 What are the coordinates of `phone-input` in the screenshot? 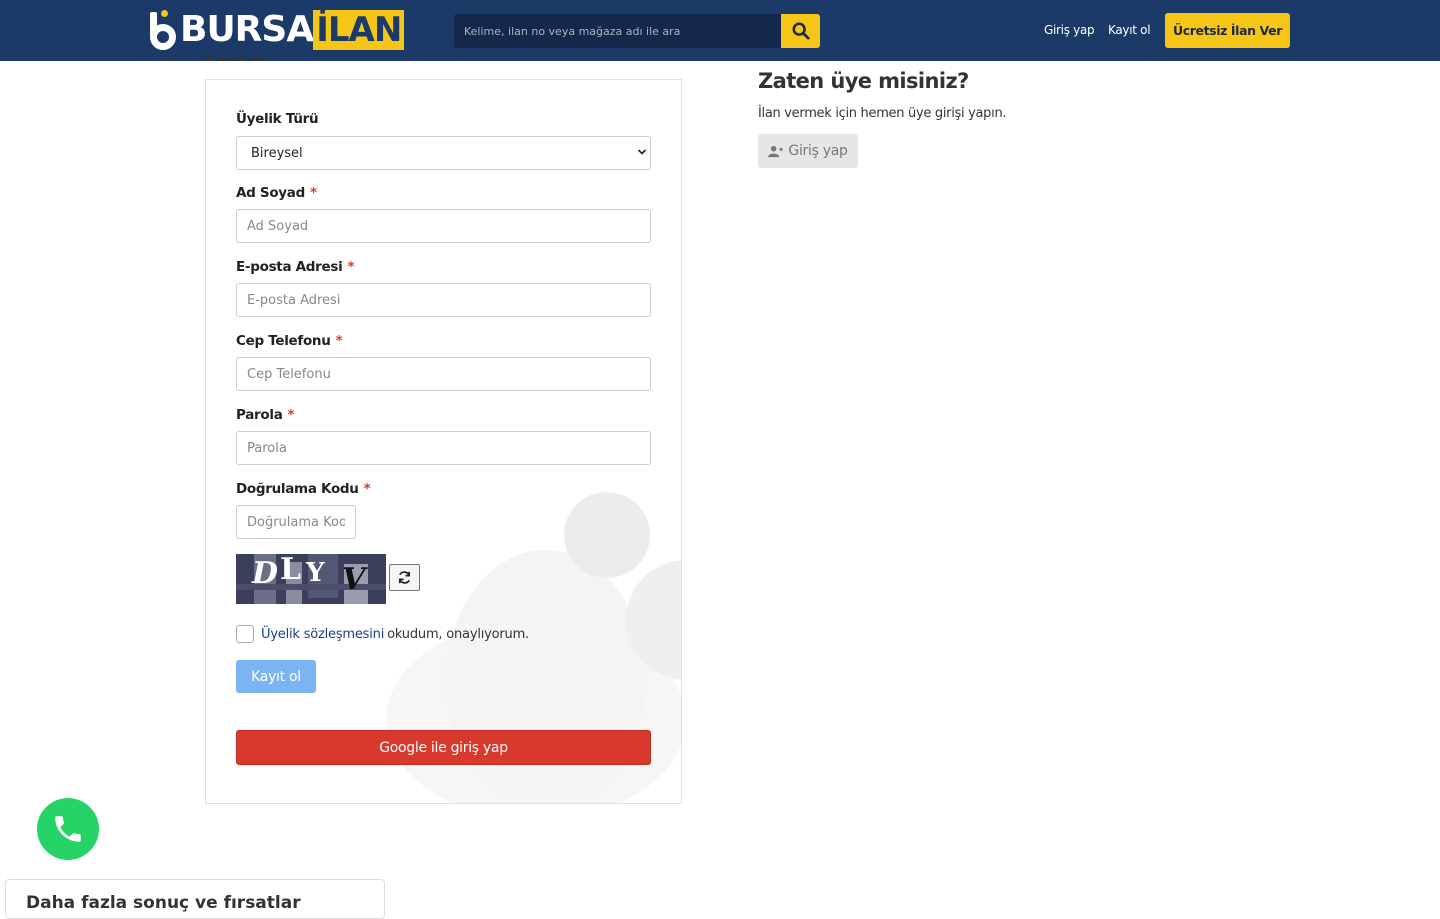 It's located at (443, 374).